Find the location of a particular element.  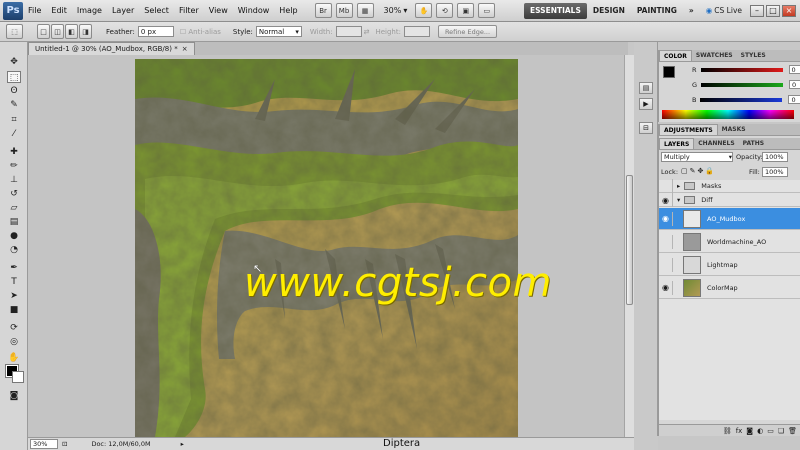

mask-icon: ◙ is located at coordinates (749, 431).